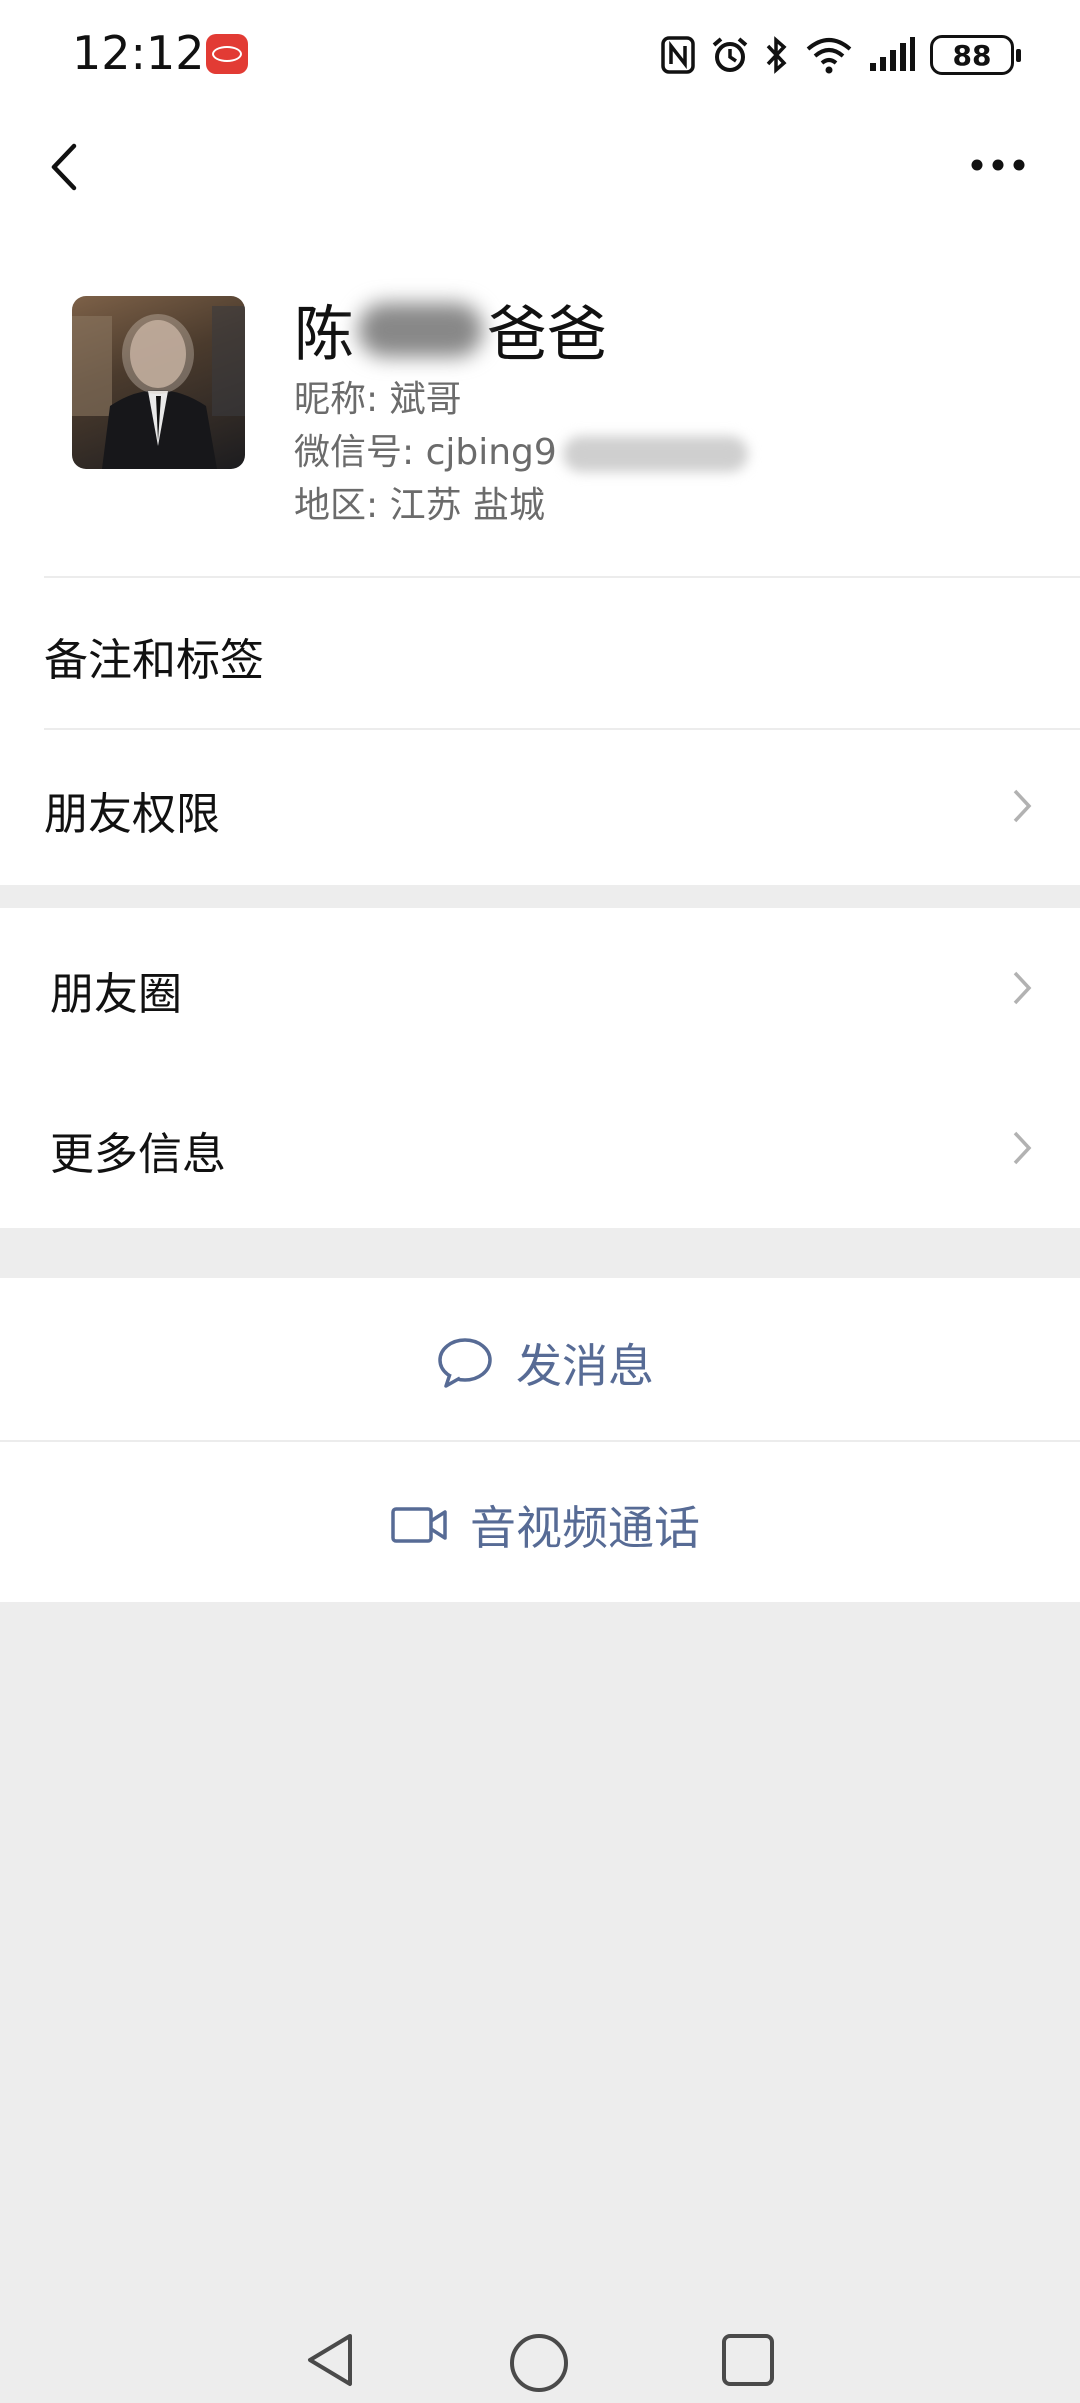  What do you see at coordinates (378, 399) in the screenshot?
I see `nickname: 昵称: 斌哥` at bounding box center [378, 399].